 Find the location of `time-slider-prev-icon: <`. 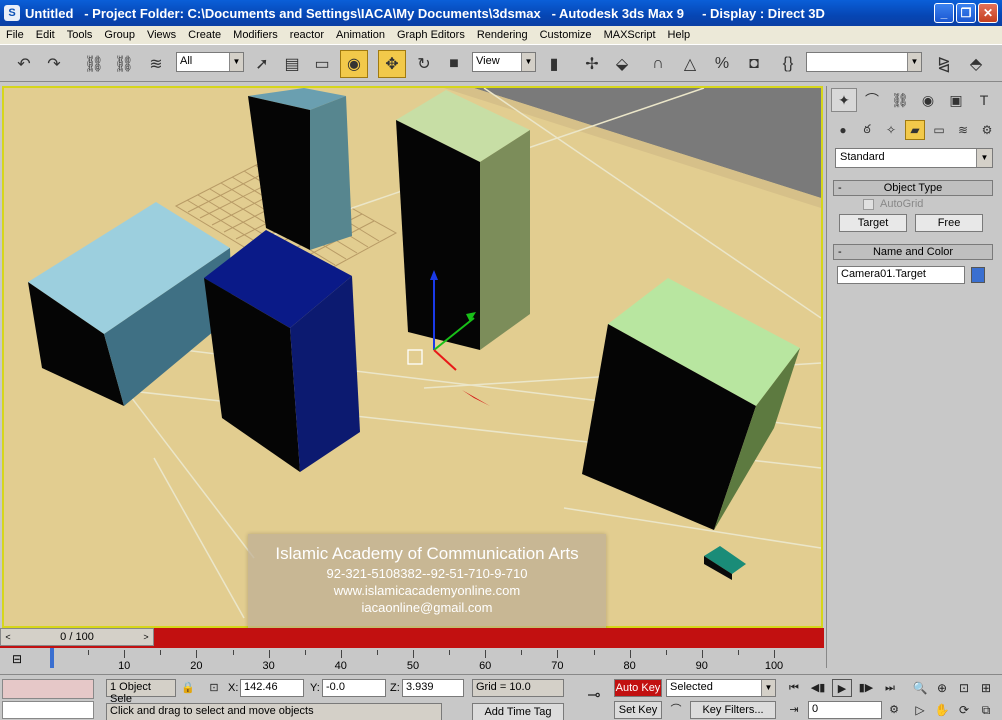

time-slider-prev-icon: < is located at coordinates (8, 637).